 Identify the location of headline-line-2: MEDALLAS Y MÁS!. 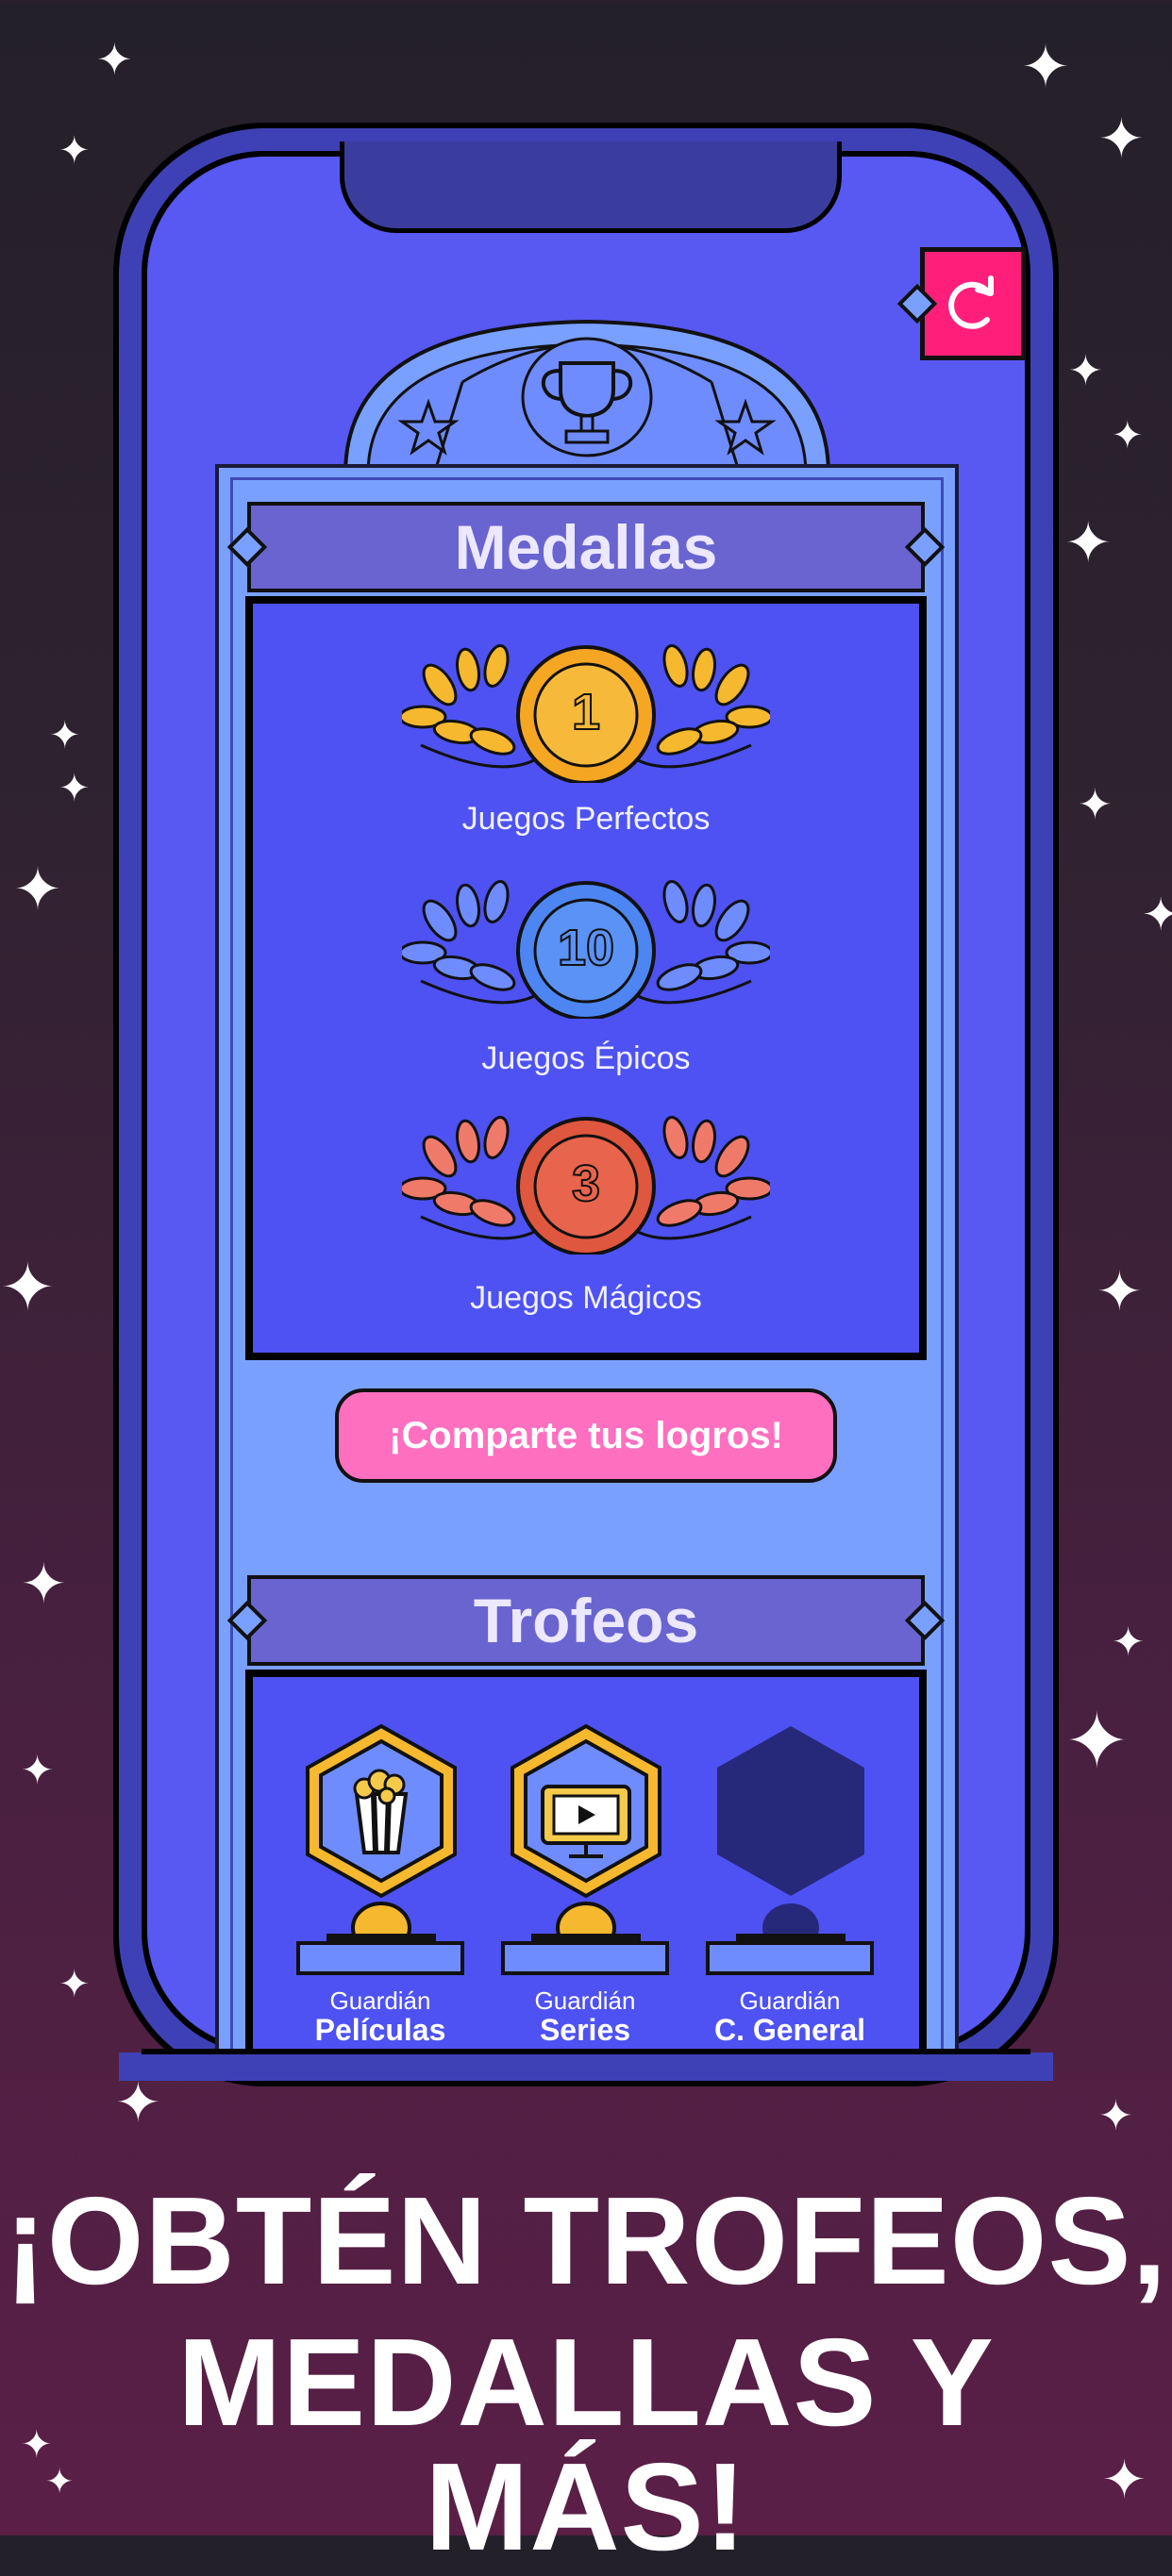
(586, 2445).